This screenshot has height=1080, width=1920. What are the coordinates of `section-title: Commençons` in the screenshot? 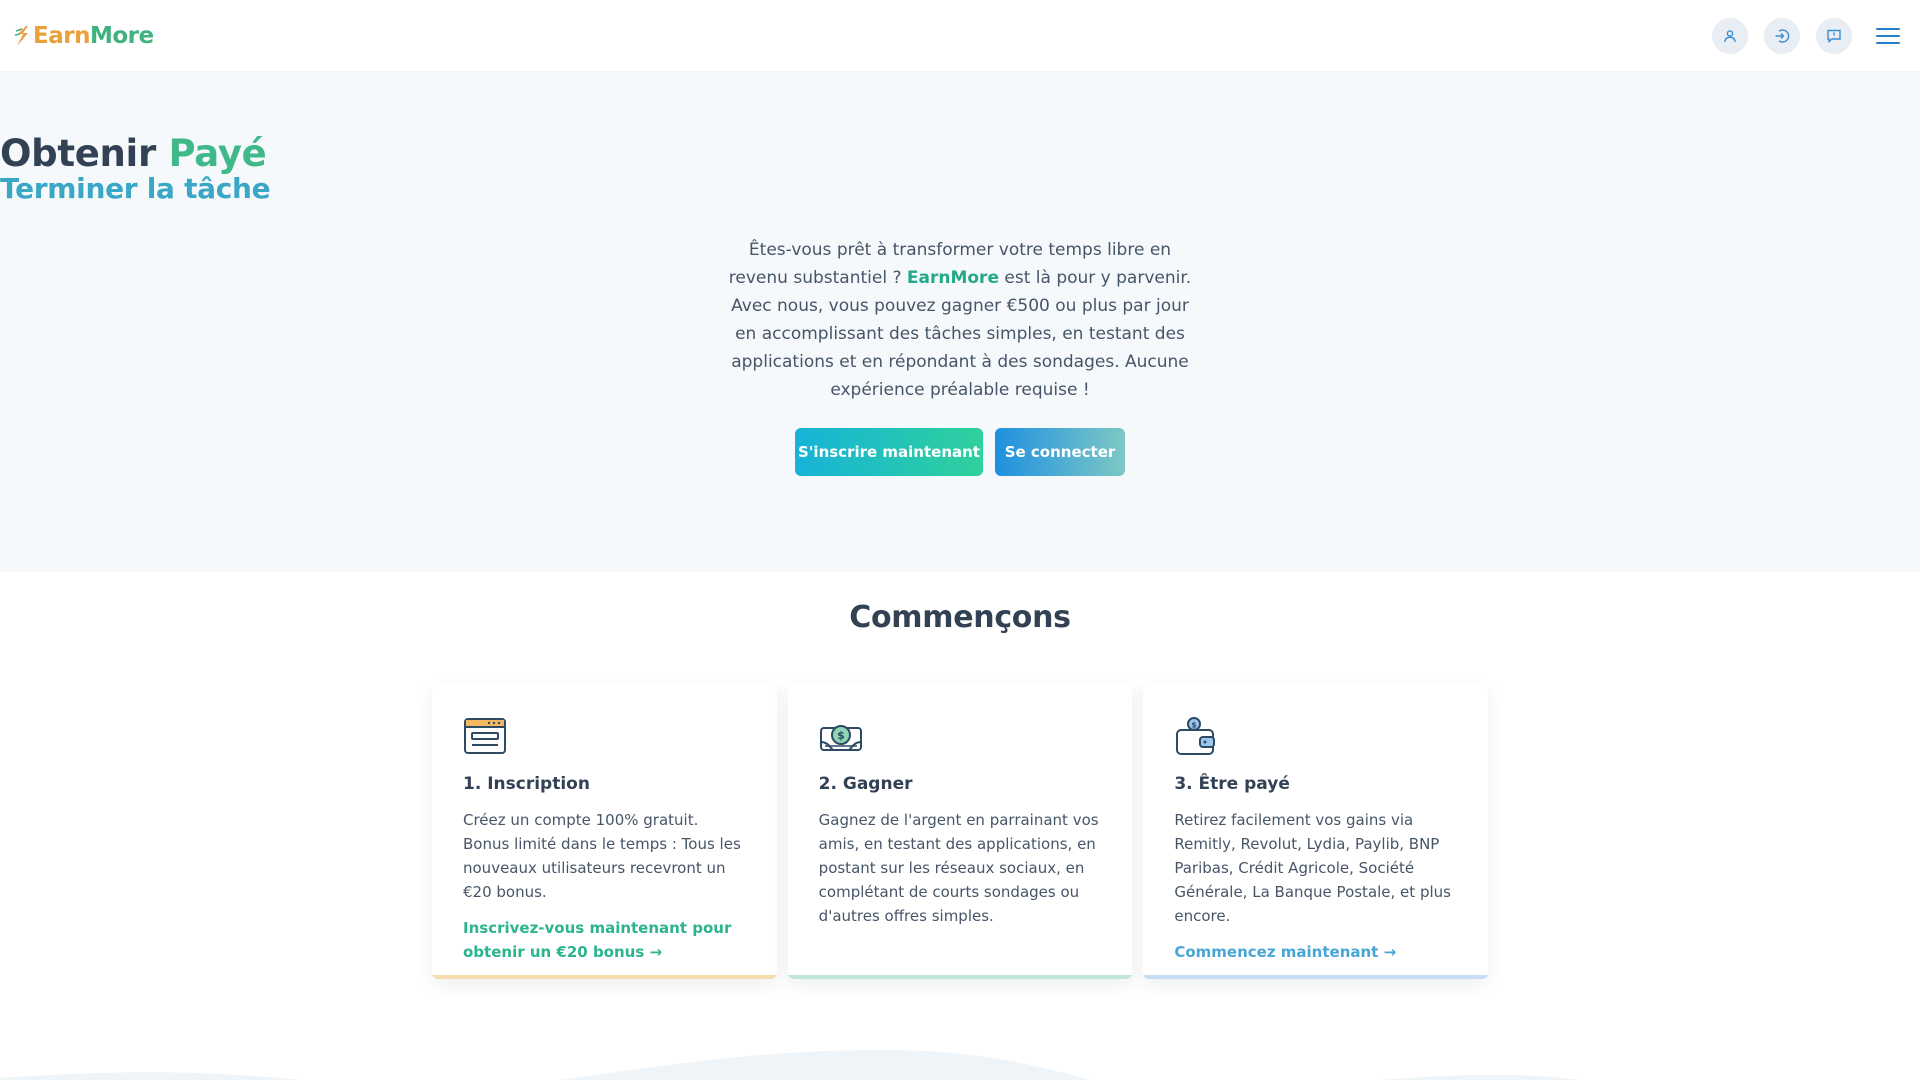 It's located at (960, 617).